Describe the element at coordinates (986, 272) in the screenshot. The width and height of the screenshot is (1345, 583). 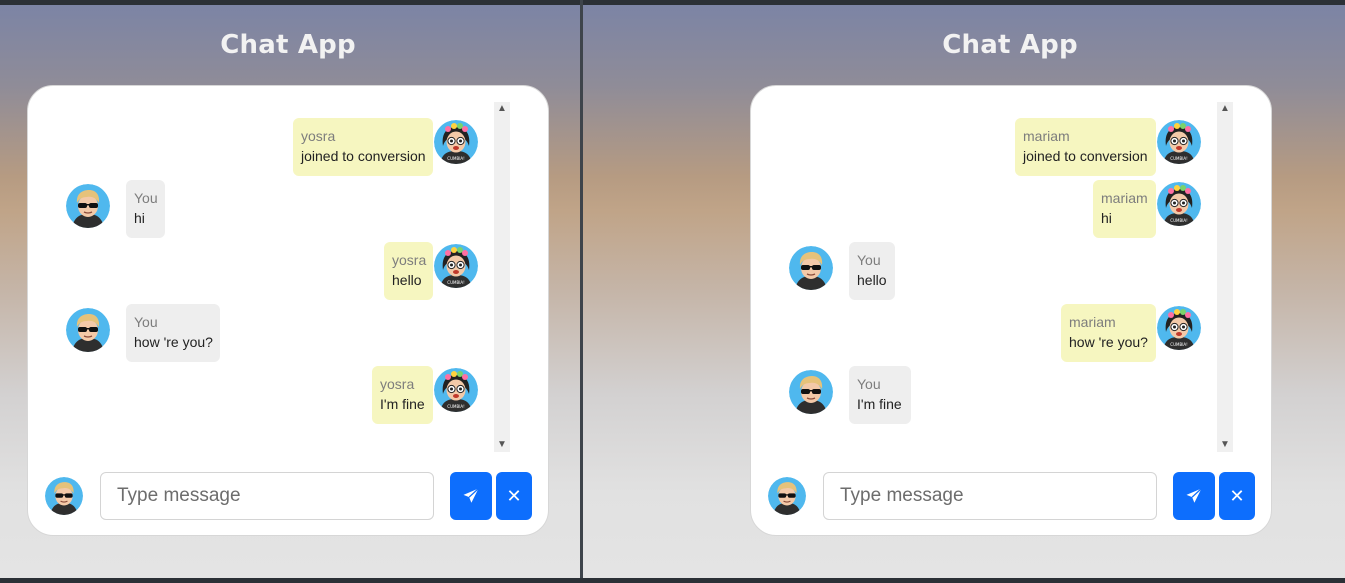
I see `message-outgoing: You hello` at that location.